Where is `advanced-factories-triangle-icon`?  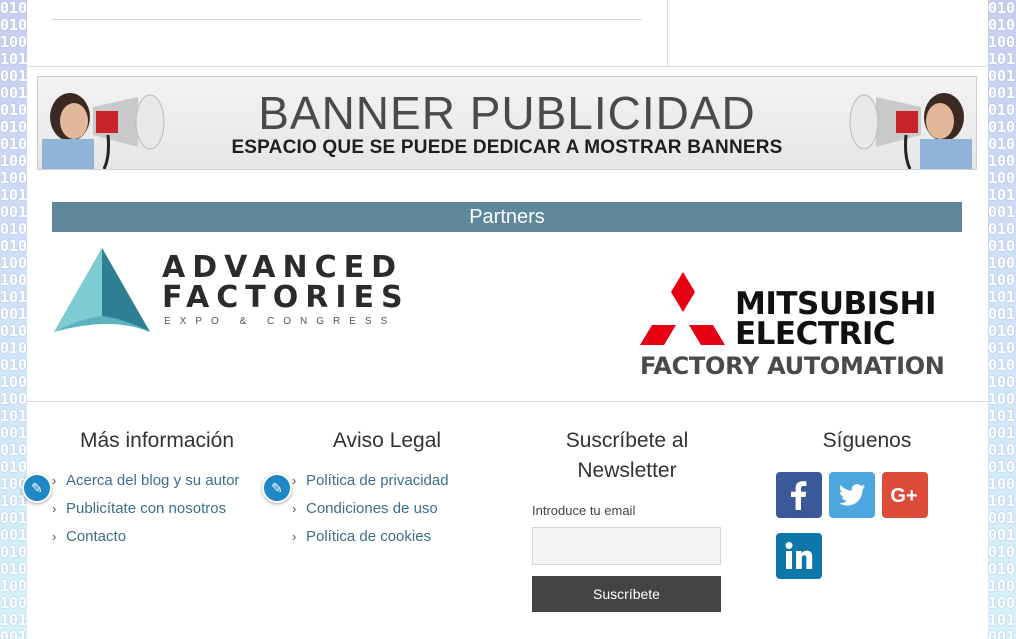
advanced-factories-triangle-icon is located at coordinates (102, 290).